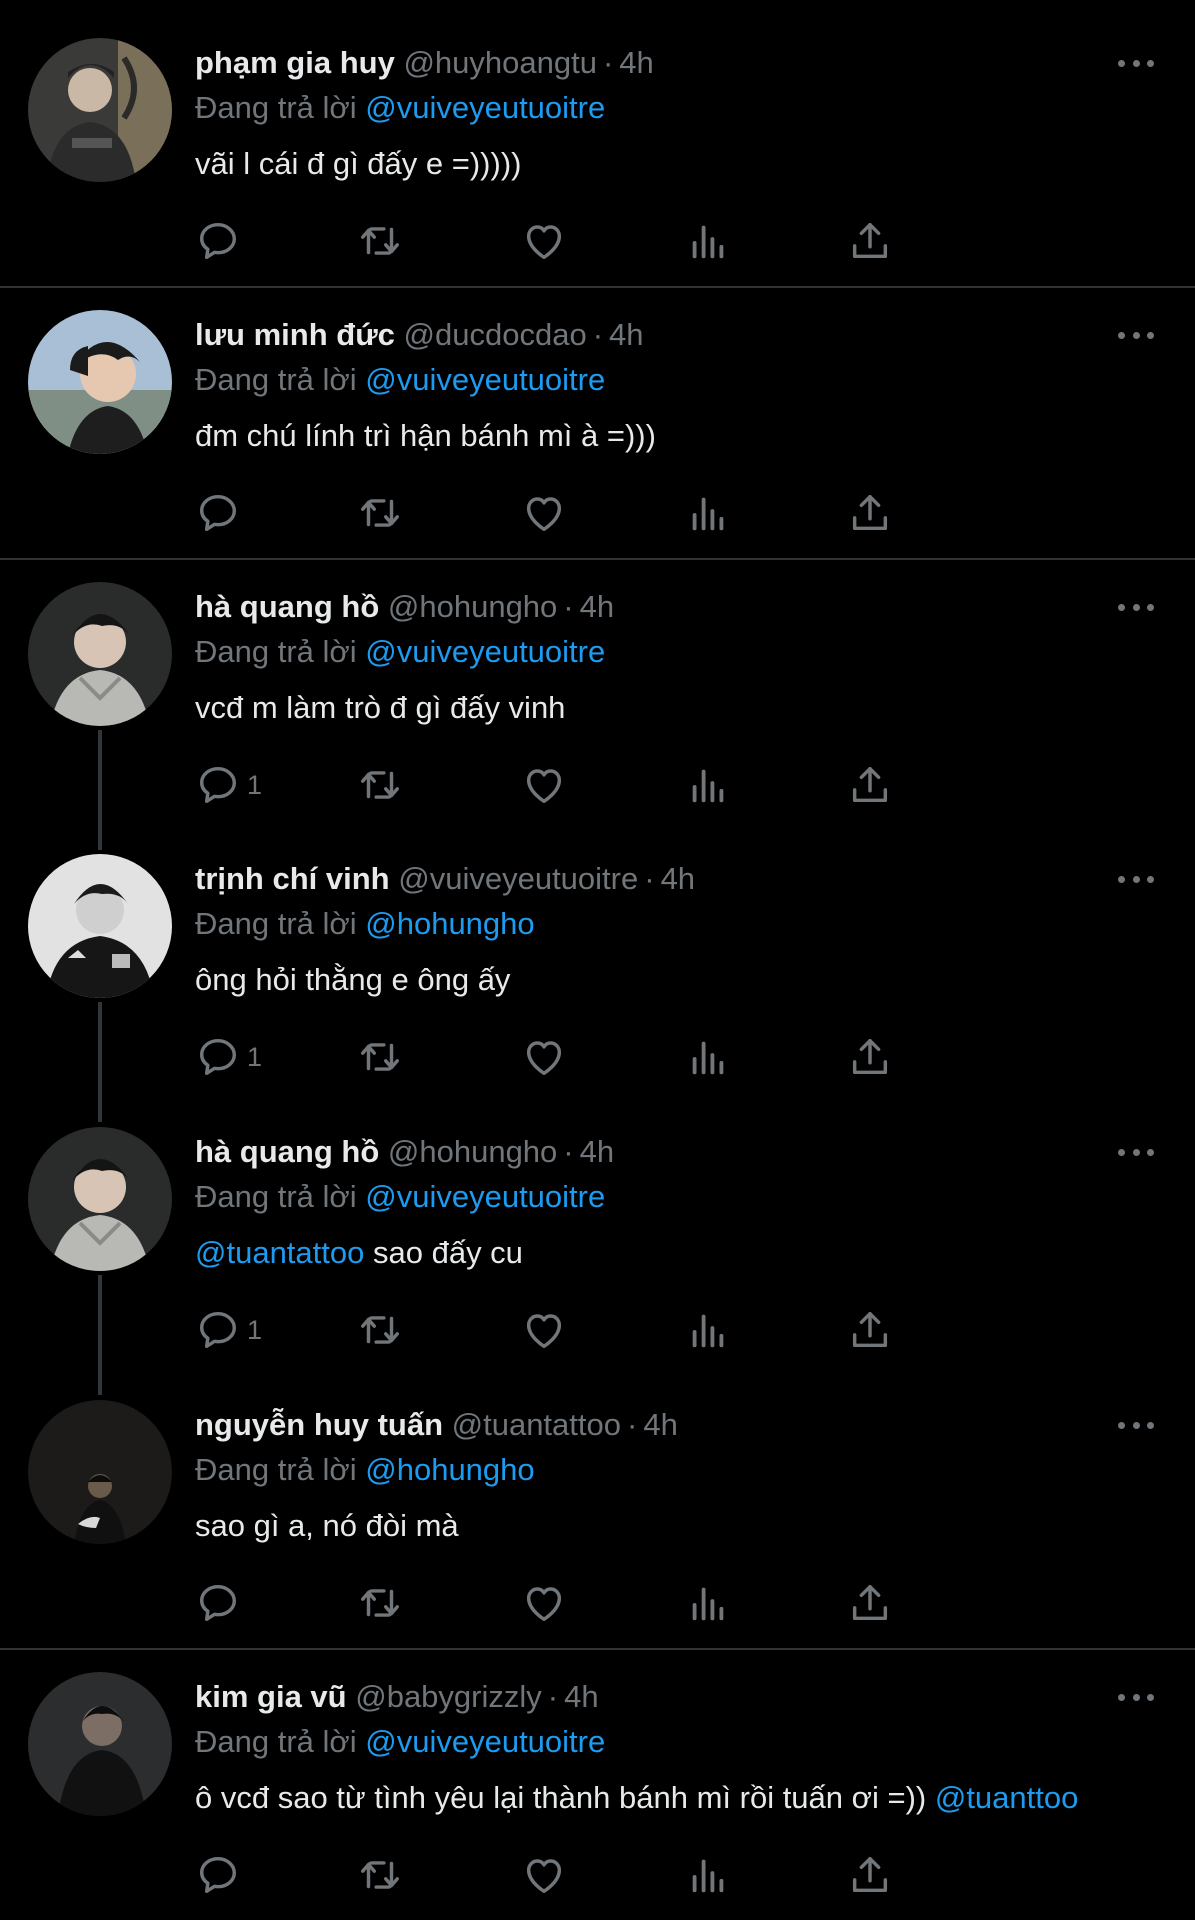 The height and width of the screenshot is (1920, 1195). I want to click on views-icon, so click(708, 1604).